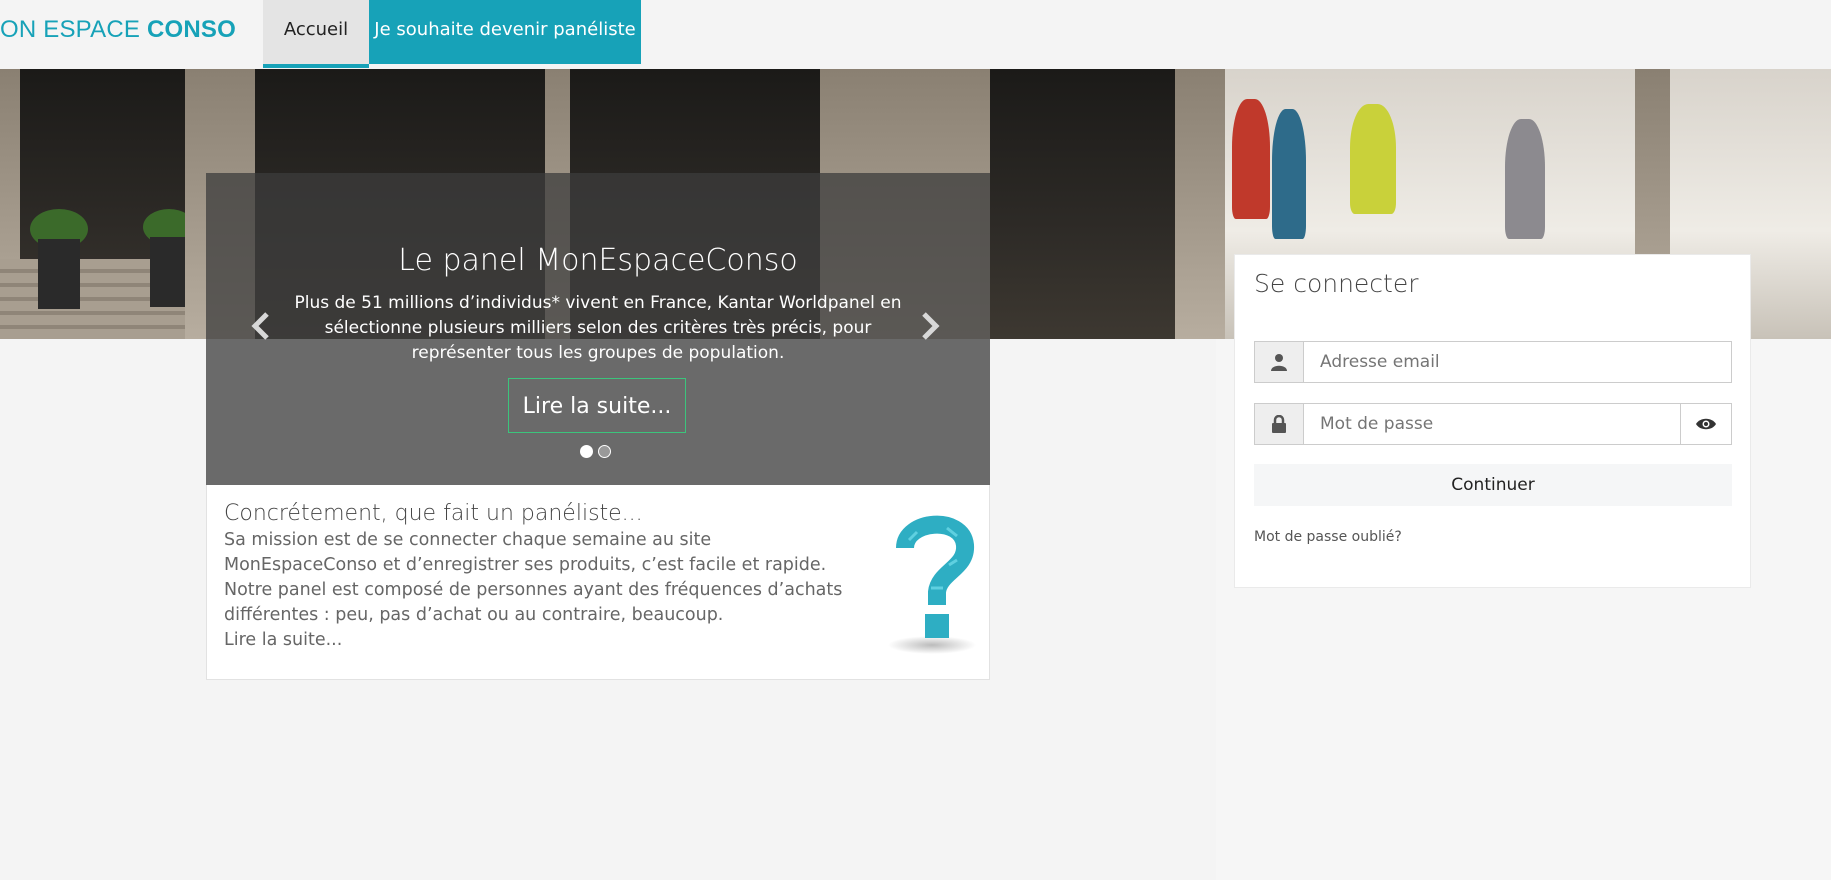 This screenshot has height=880, width=1831. I want to click on password-field-group, so click(1493, 424).